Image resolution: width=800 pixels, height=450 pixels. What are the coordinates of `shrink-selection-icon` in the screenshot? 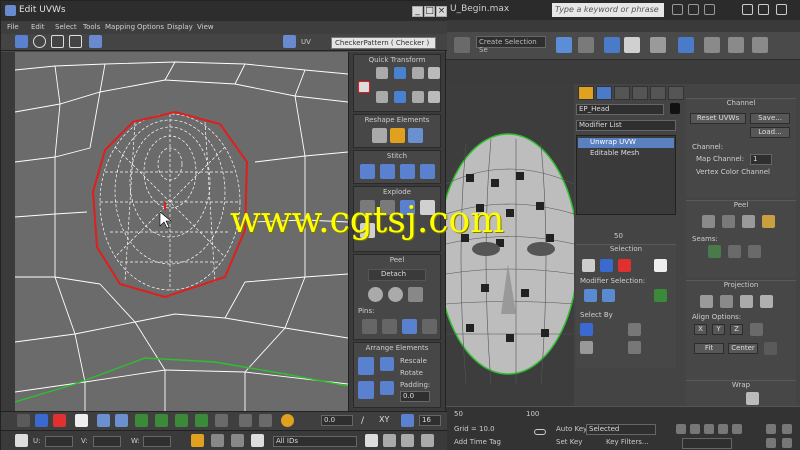 It's located at (608, 295).